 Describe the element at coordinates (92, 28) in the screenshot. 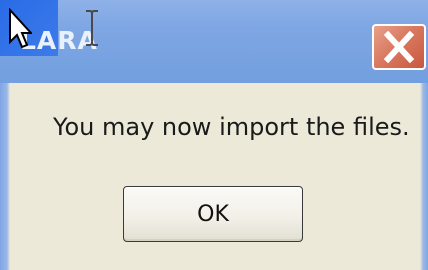

I see `ibeam-cursor-icon` at that location.